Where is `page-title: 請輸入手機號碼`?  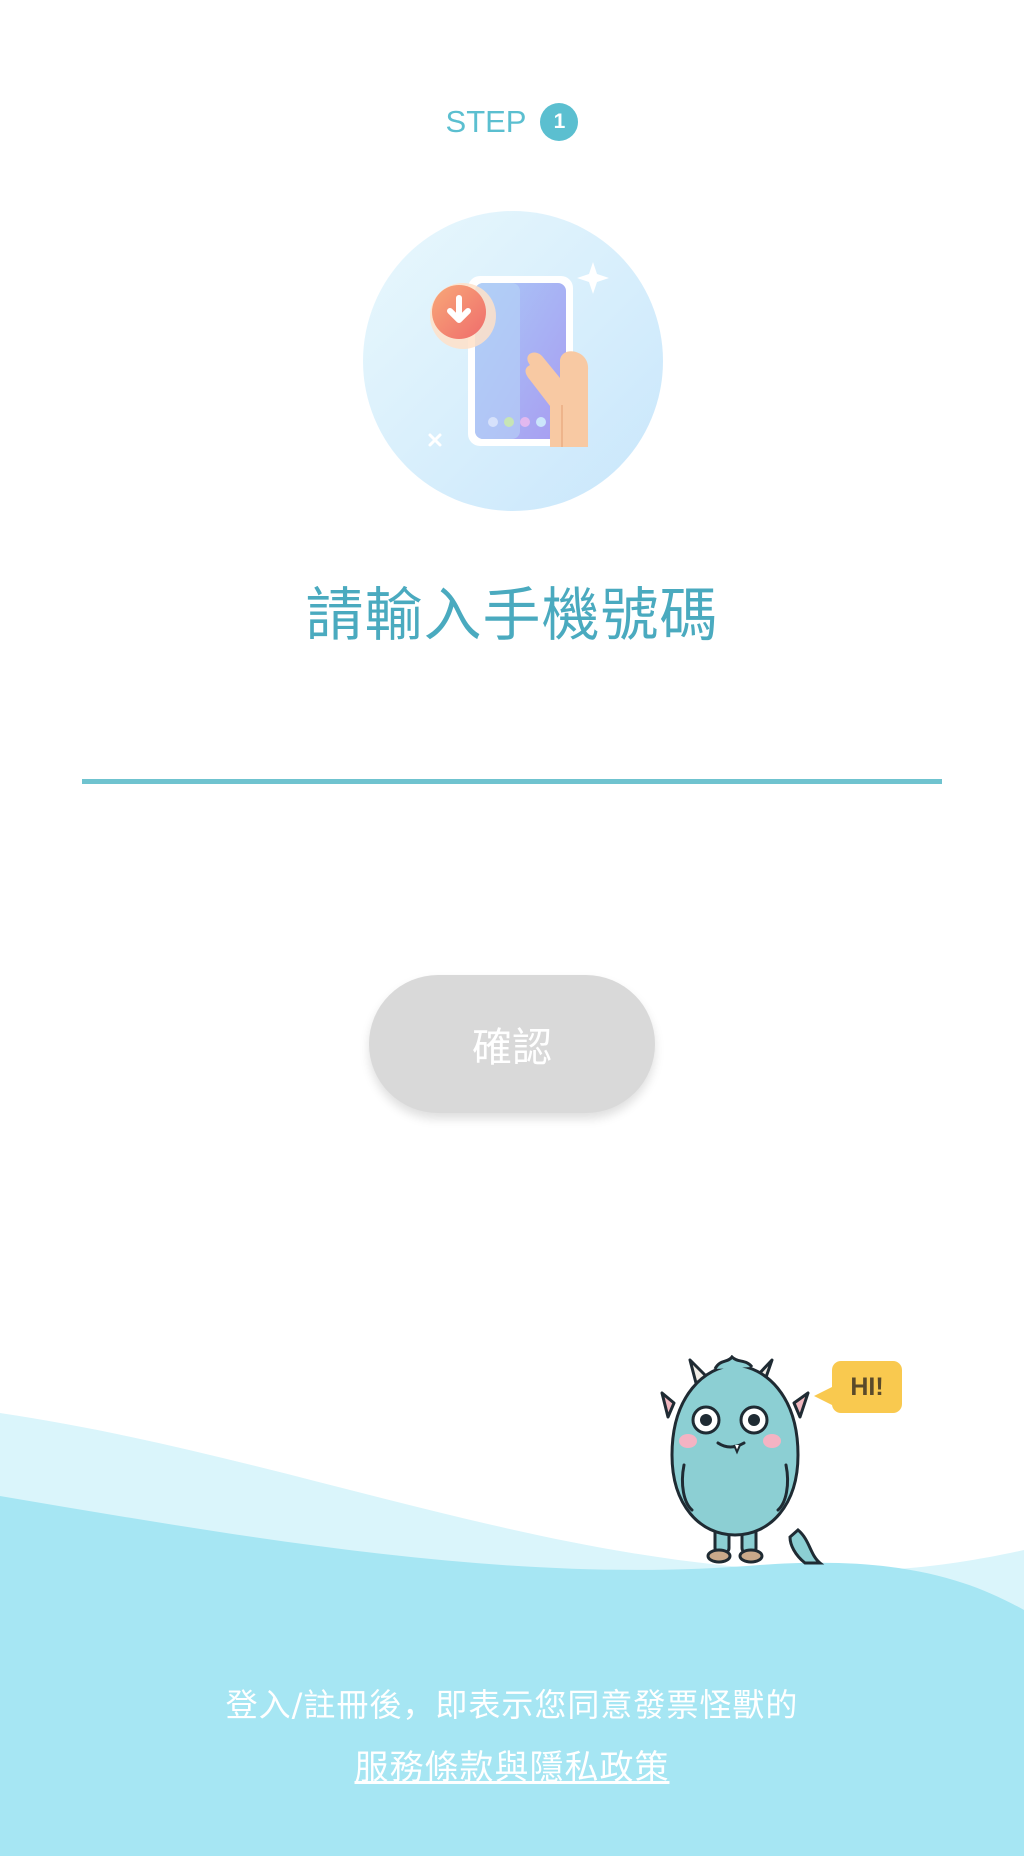
page-title: 請輸入手機號碼 is located at coordinates (512, 615).